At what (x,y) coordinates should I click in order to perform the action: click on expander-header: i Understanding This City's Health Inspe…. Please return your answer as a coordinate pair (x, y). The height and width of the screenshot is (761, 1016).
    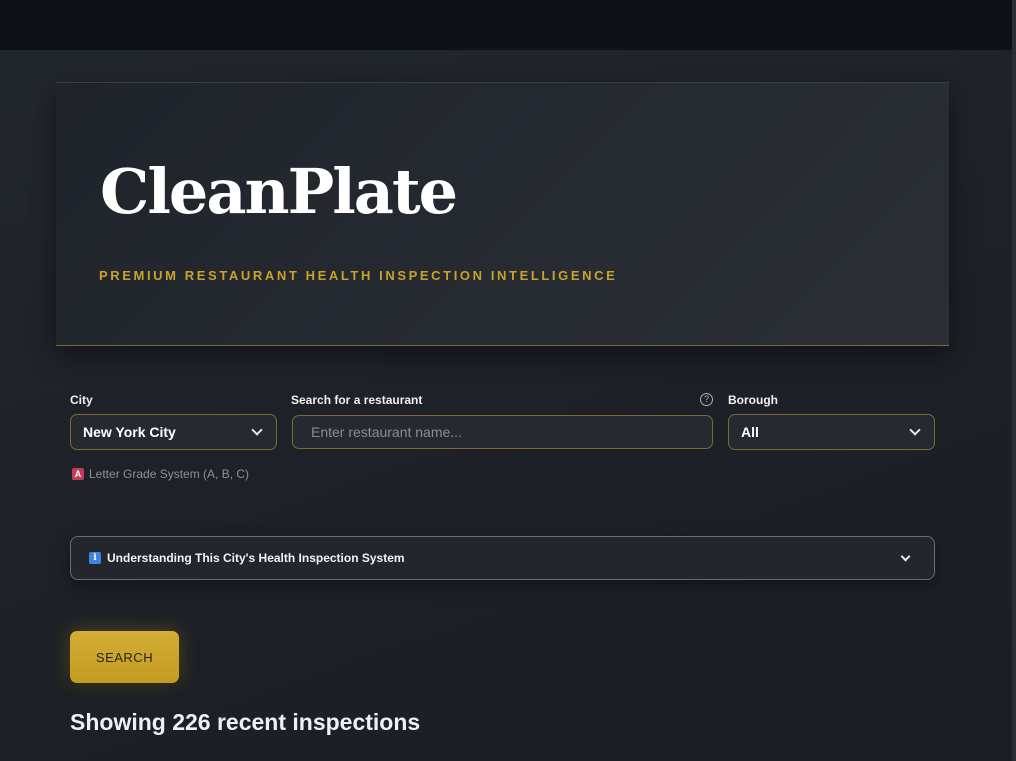
    Looking at the image, I should click on (247, 558).